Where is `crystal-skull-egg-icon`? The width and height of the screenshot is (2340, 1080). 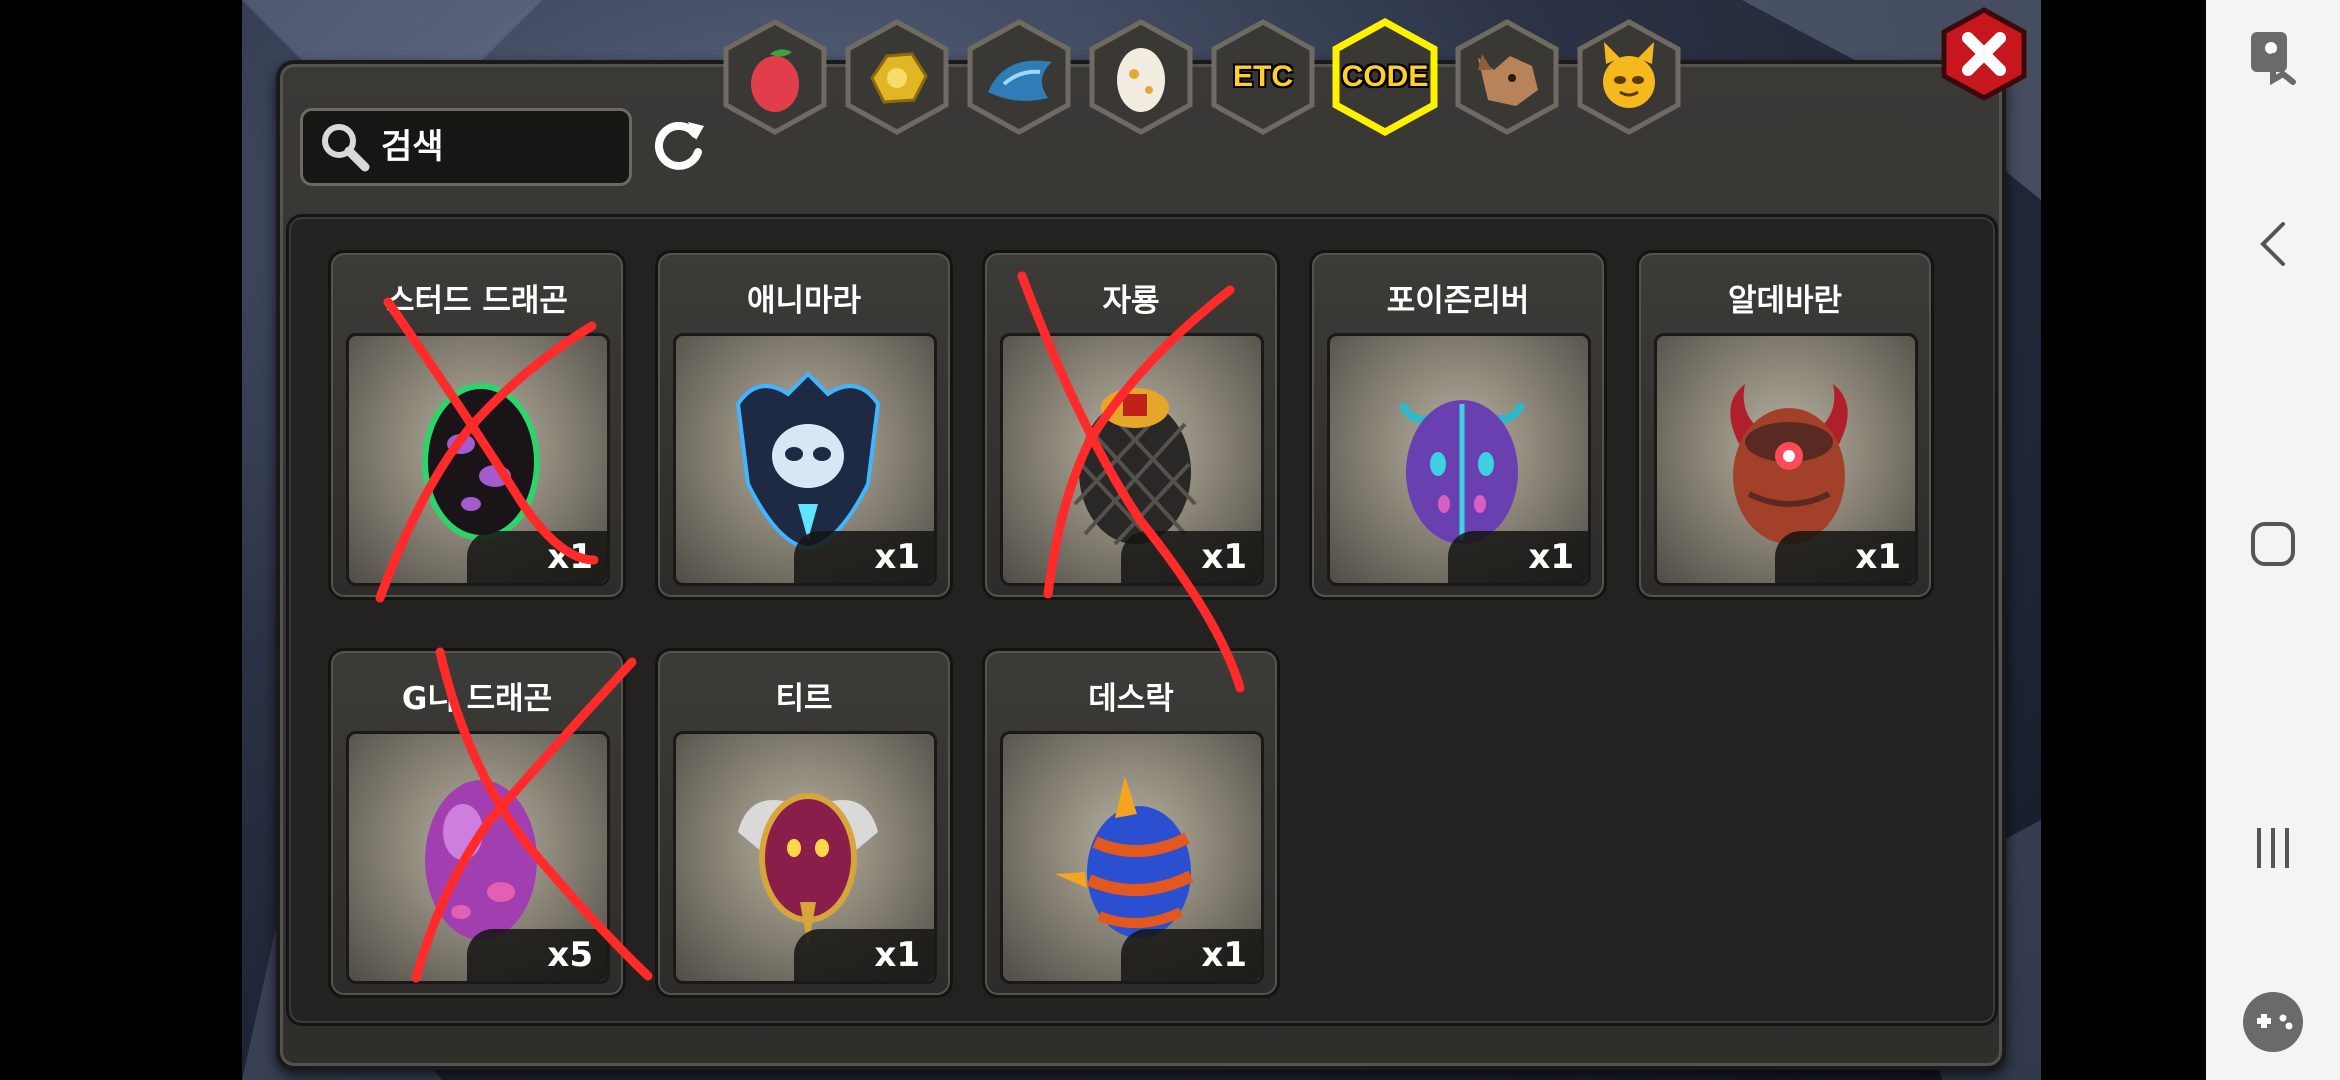
crystal-skull-egg-icon is located at coordinates (808, 461).